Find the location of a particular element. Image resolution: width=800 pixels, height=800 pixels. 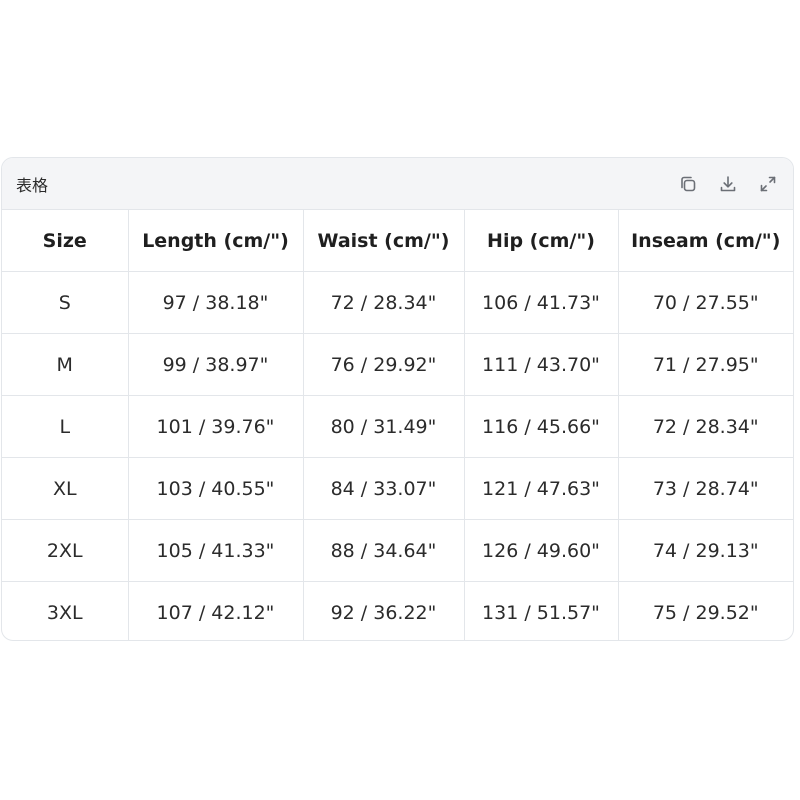

cell-hip: 126 / 49.60" is located at coordinates (541, 550).